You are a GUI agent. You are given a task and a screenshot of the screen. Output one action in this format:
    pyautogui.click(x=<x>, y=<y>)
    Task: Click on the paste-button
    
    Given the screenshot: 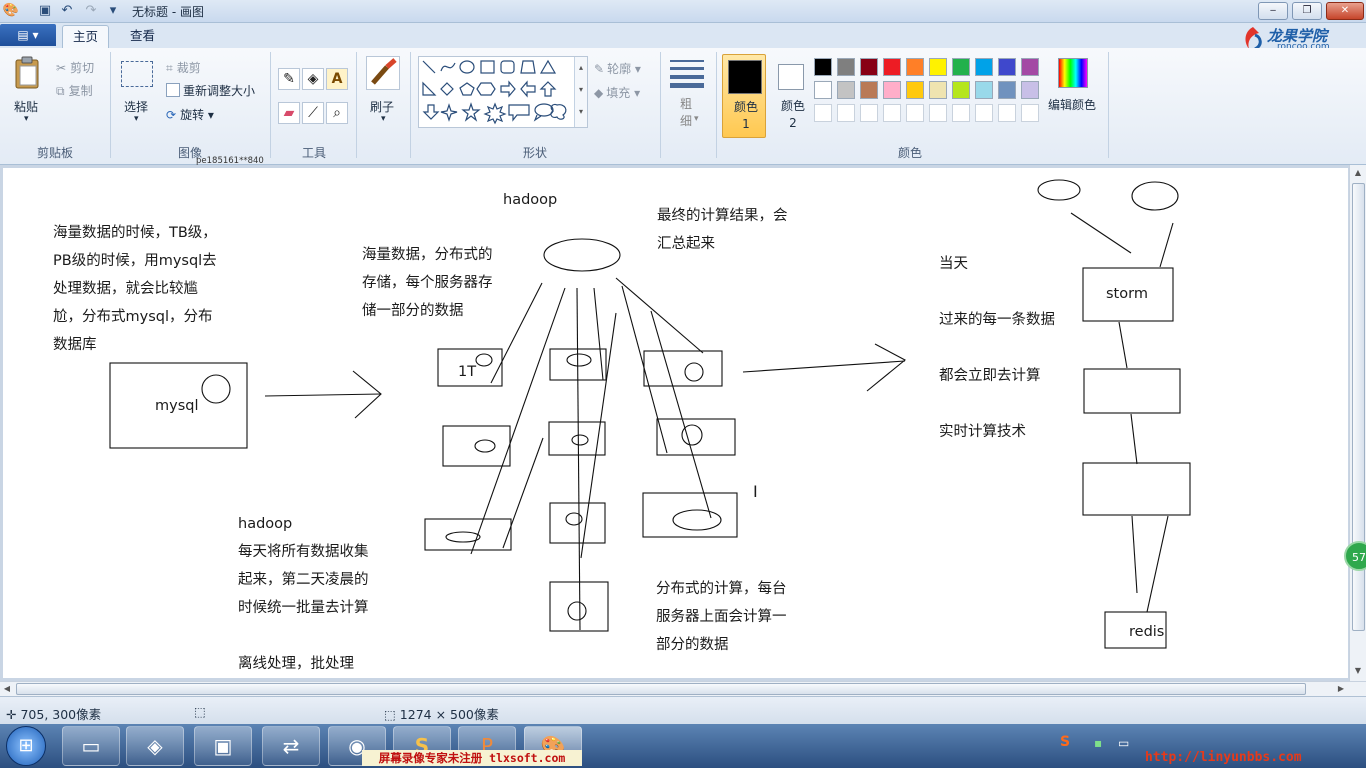 What is the action you would take?
    pyautogui.click(x=27, y=73)
    